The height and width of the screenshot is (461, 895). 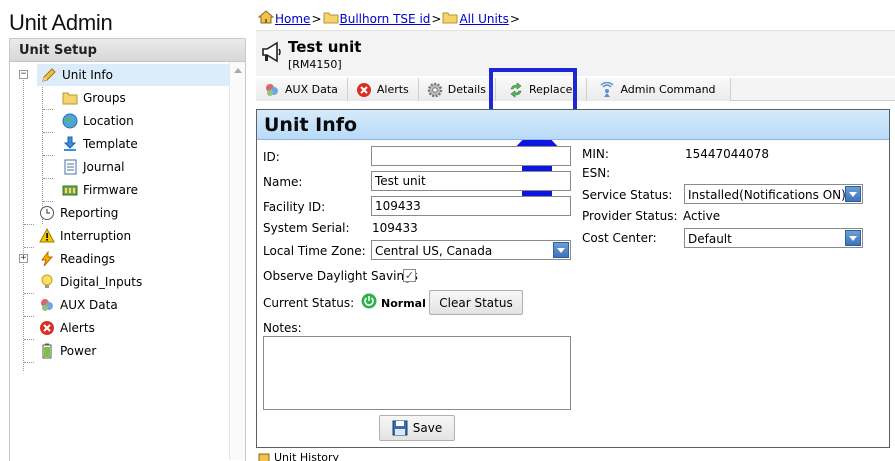 I want to click on breadcrumb: Home > Bullhorn TSE id > All Units >, so click(x=389, y=18).